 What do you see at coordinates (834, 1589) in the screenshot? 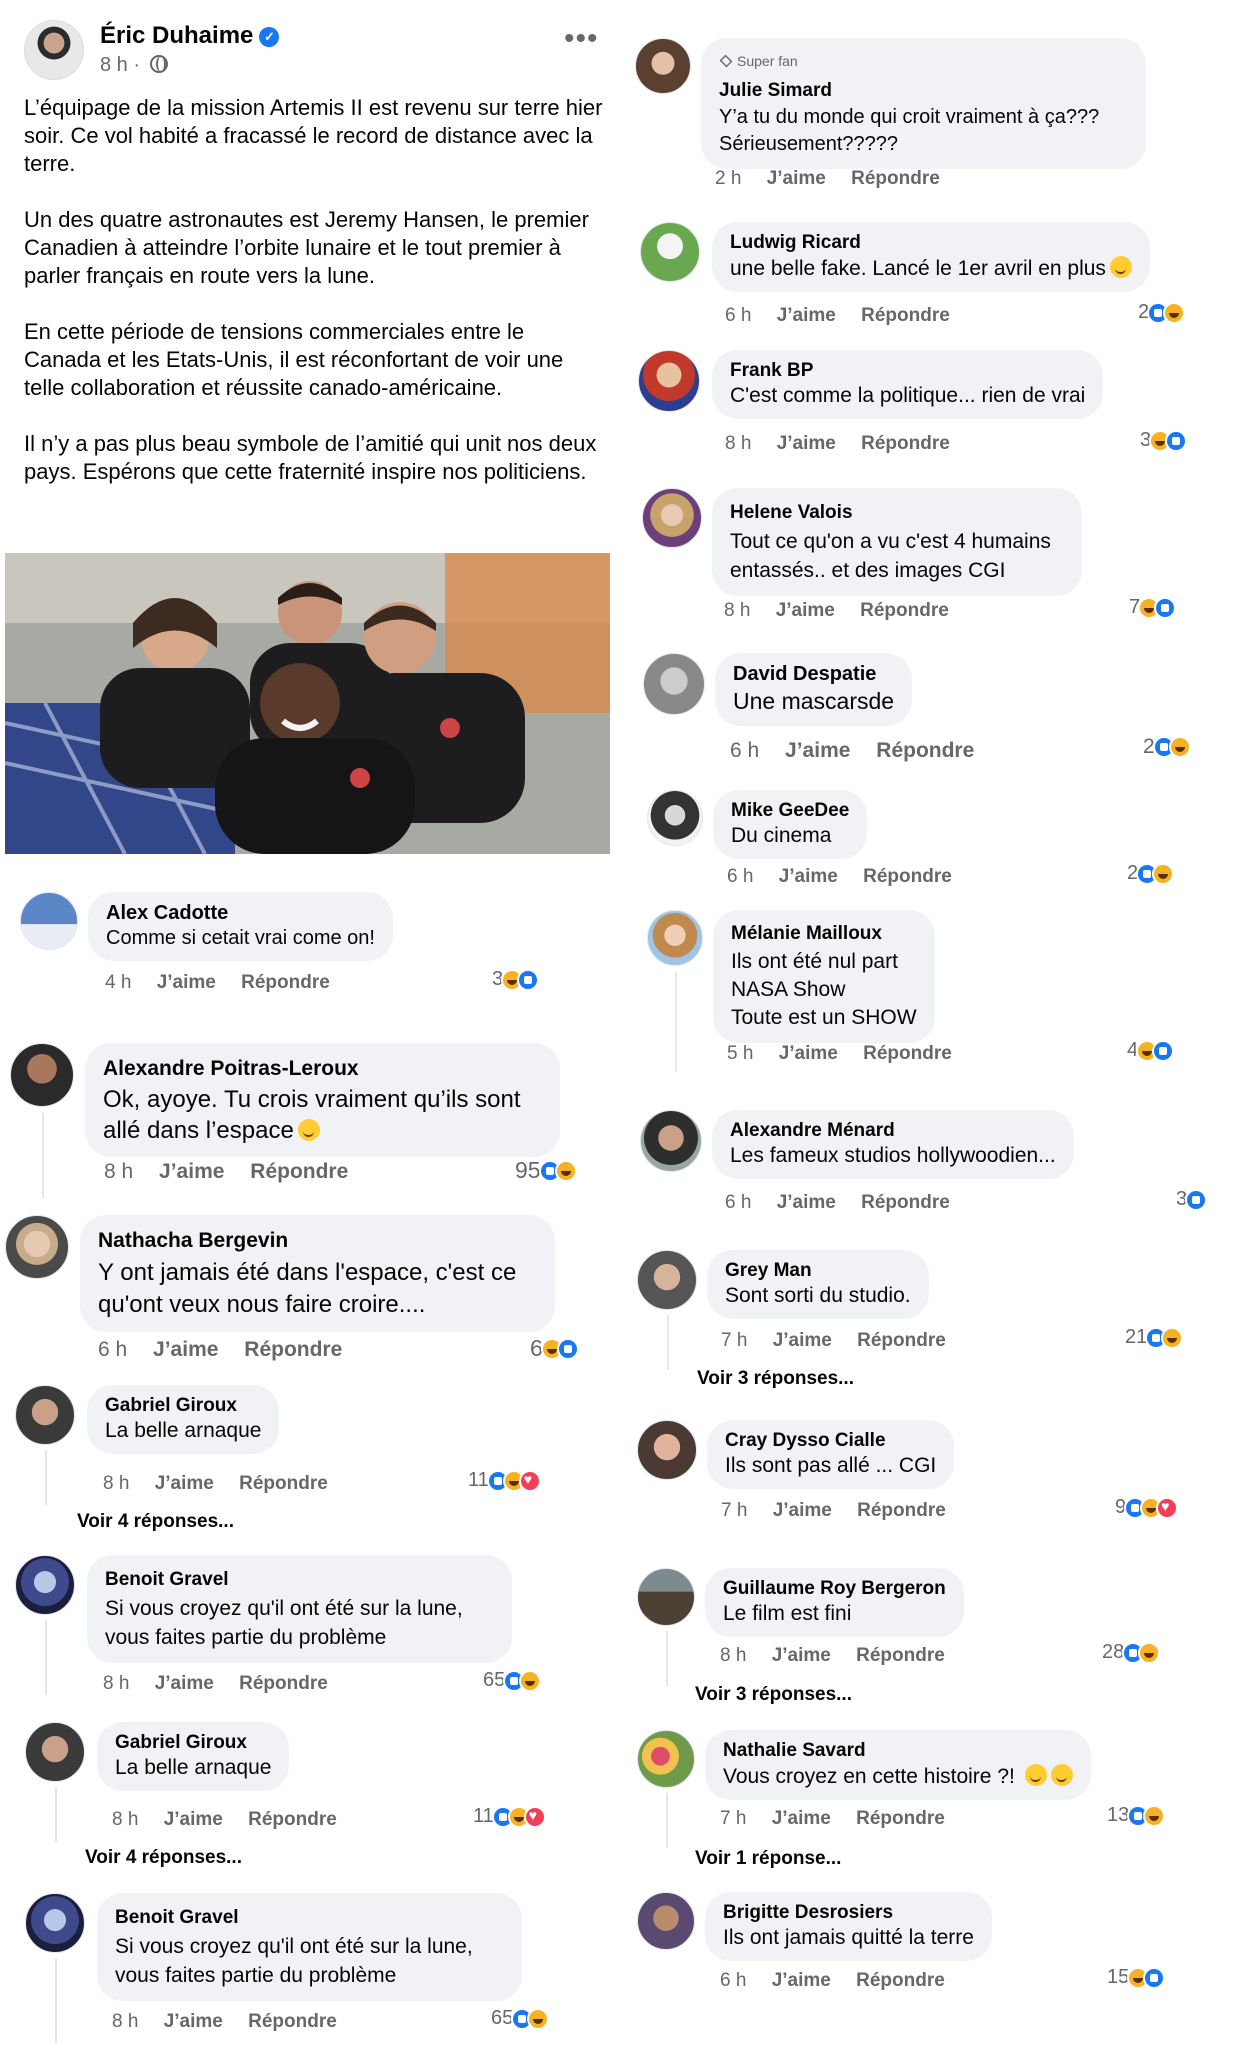
I see `commenter-name: Guillaume Roy Bergeron` at bounding box center [834, 1589].